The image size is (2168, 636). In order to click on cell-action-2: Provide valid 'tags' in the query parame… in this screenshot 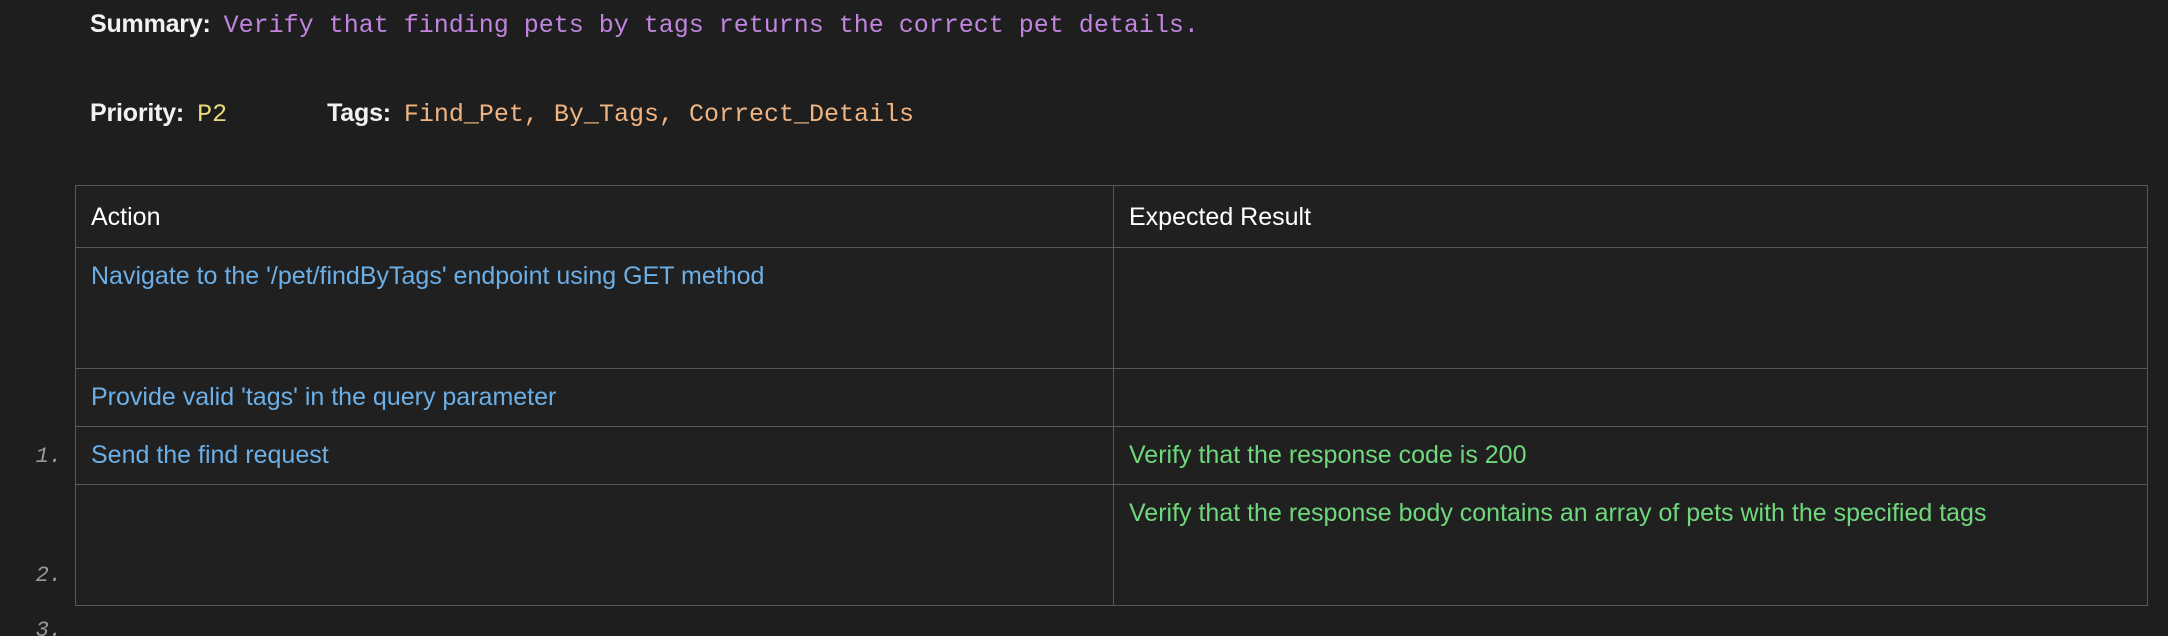, I will do `click(594, 397)`.